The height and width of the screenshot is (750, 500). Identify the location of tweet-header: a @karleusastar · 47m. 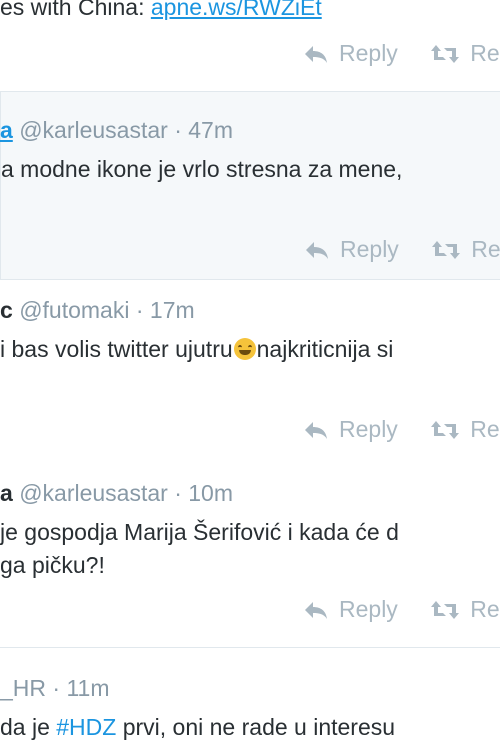
(116, 130).